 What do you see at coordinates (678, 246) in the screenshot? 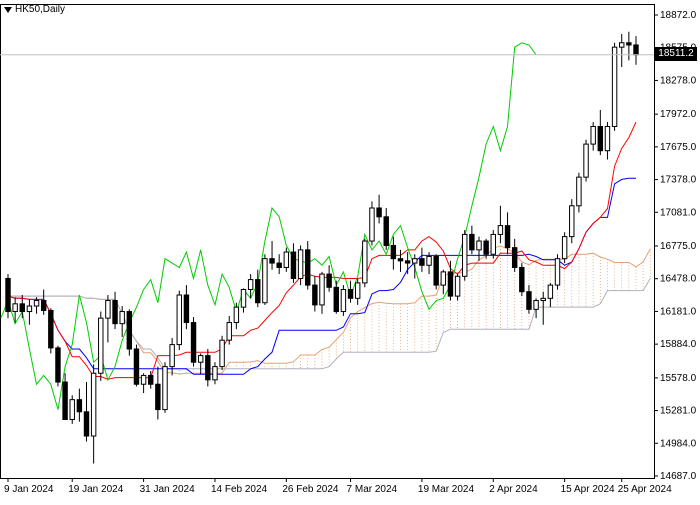
I see `y-tick-label: 16775.0` at bounding box center [678, 246].